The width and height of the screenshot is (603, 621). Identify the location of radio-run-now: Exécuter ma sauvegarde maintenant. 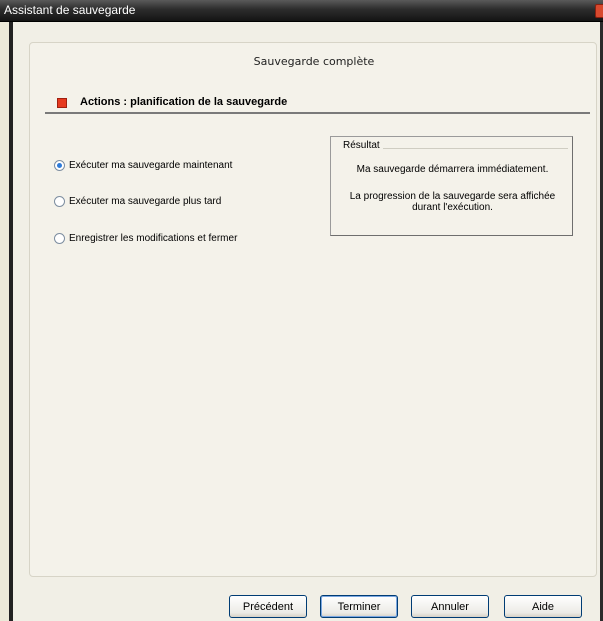
(143, 165).